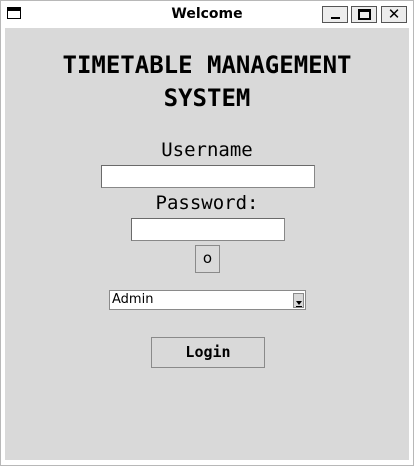  I want to click on username-label: Username, so click(207, 150).